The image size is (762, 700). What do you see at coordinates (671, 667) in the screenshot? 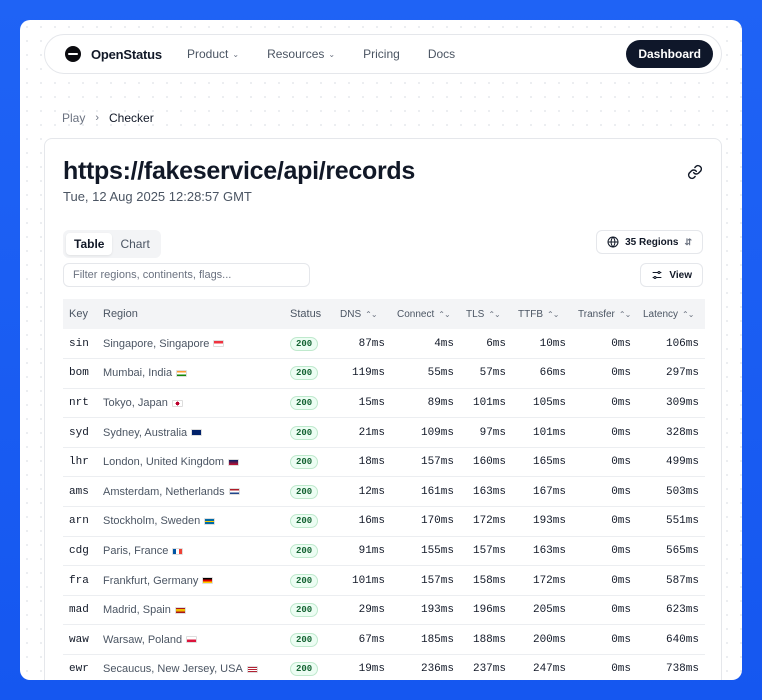
I see `latency-cell: 738ms` at bounding box center [671, 667].